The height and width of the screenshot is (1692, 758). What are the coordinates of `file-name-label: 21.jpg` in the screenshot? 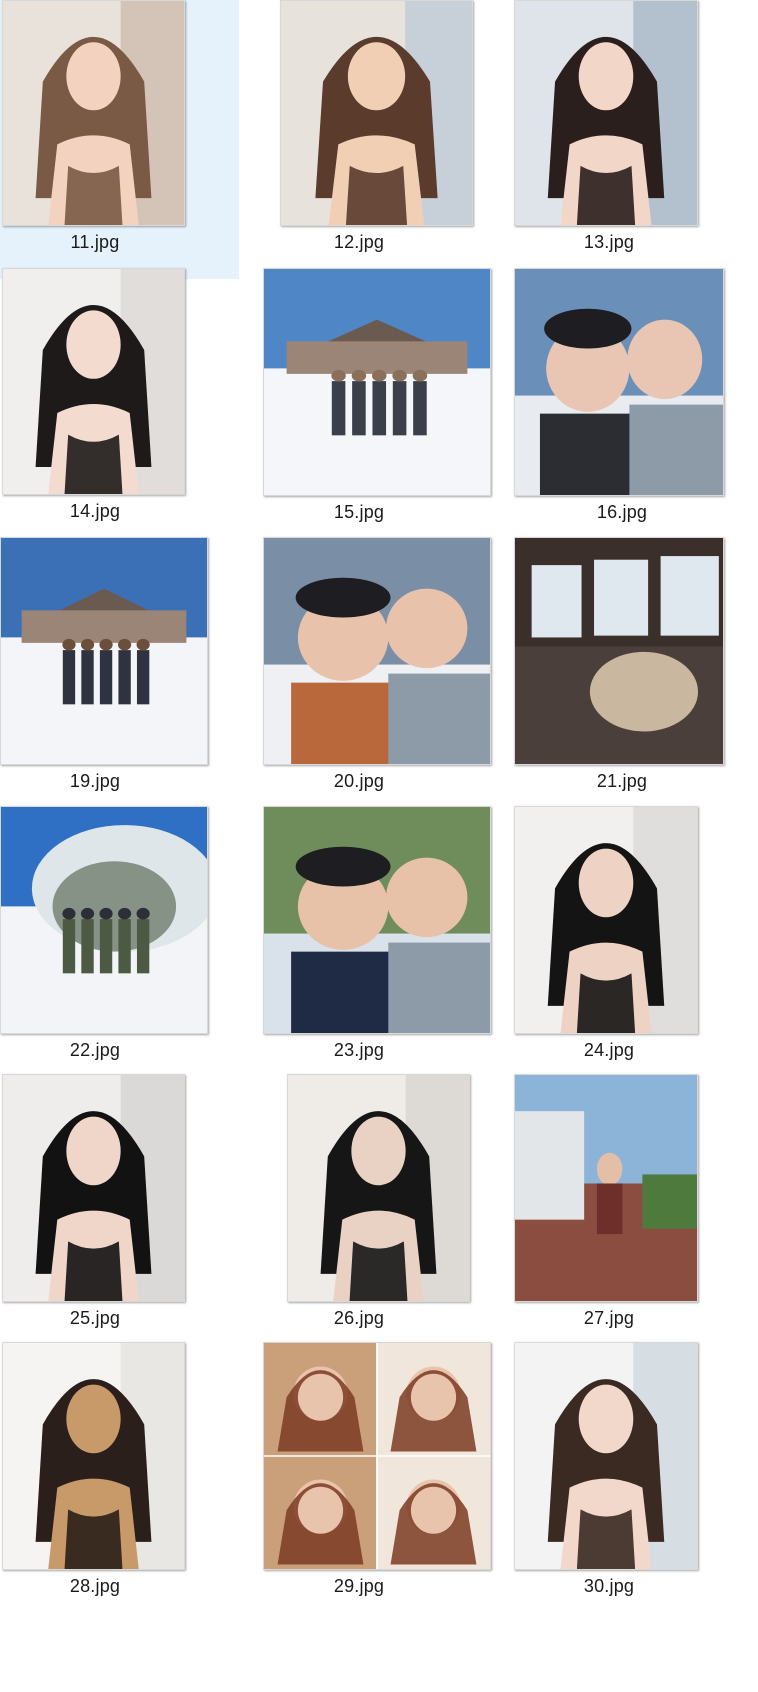 It's located at (622, 781).